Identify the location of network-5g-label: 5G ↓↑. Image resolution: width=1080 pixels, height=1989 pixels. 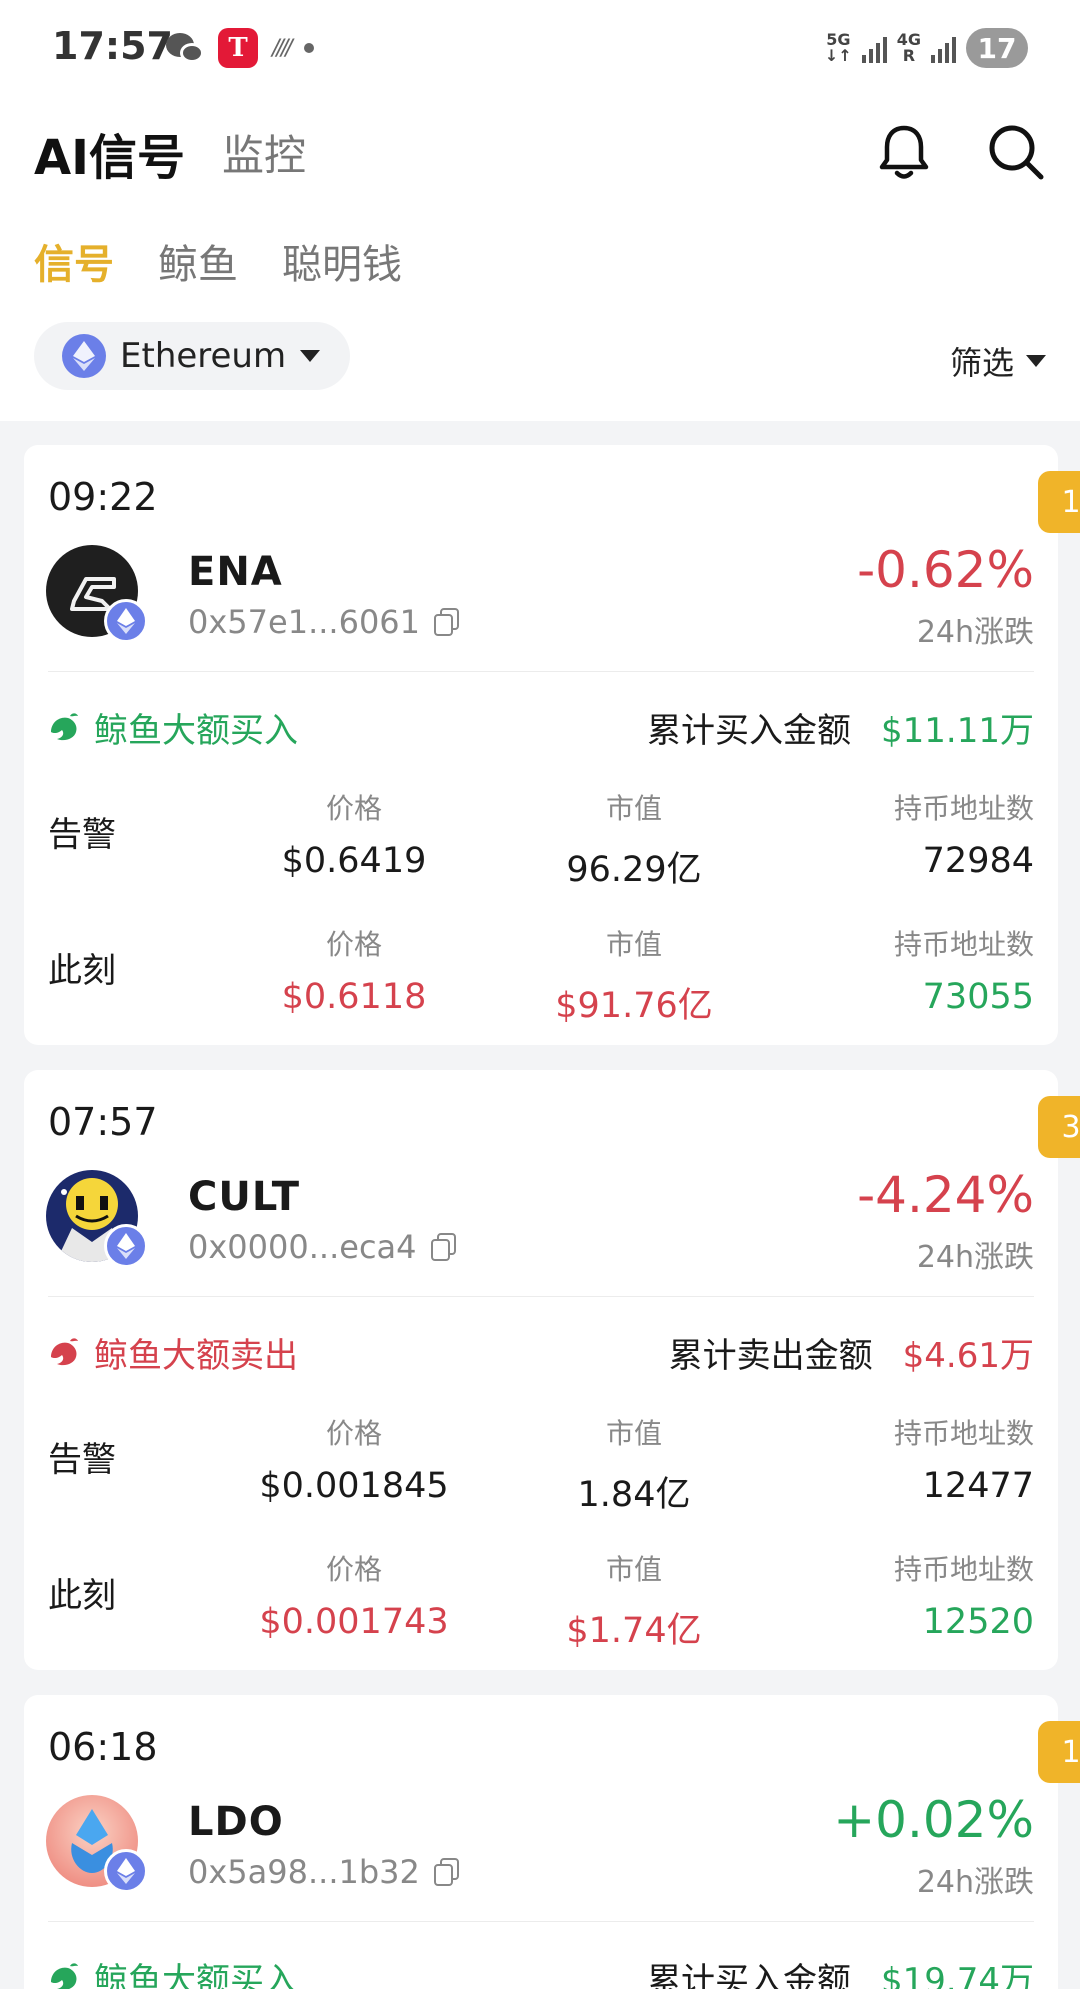
(838, 48).